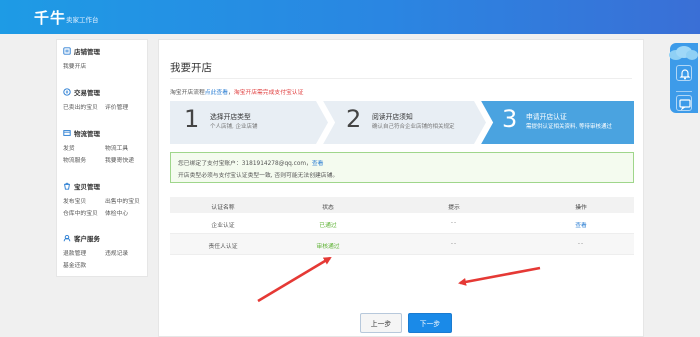  Describe the element at coordinates (684, 103) in the screenshot. I see `message-icon` at that location.